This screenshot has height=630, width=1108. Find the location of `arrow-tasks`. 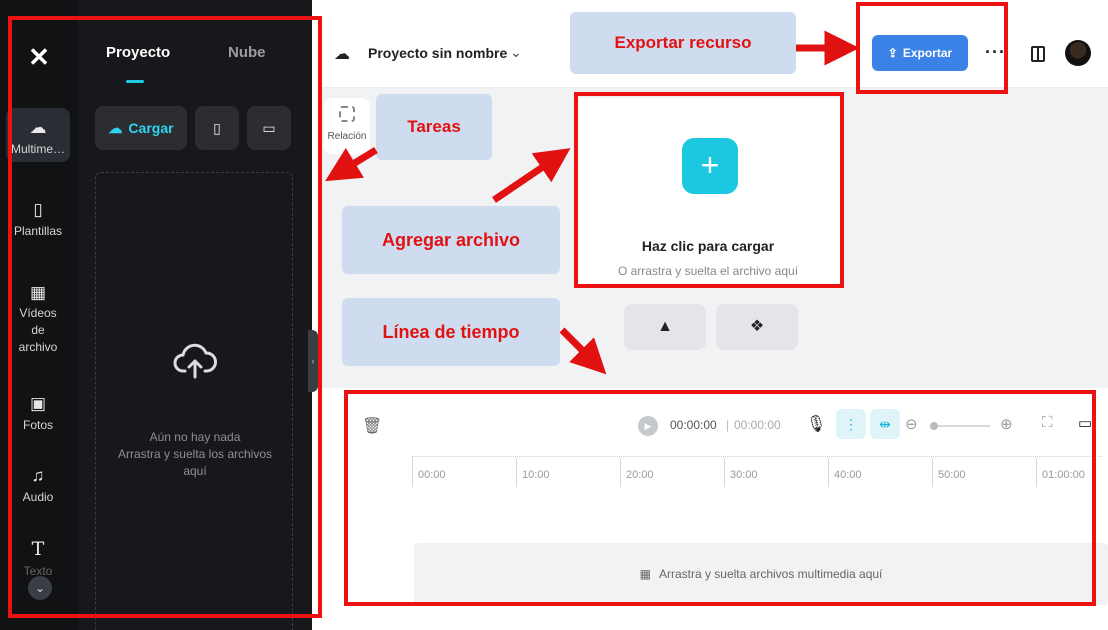

arrow-tasks is located at coordinates (351, 164).